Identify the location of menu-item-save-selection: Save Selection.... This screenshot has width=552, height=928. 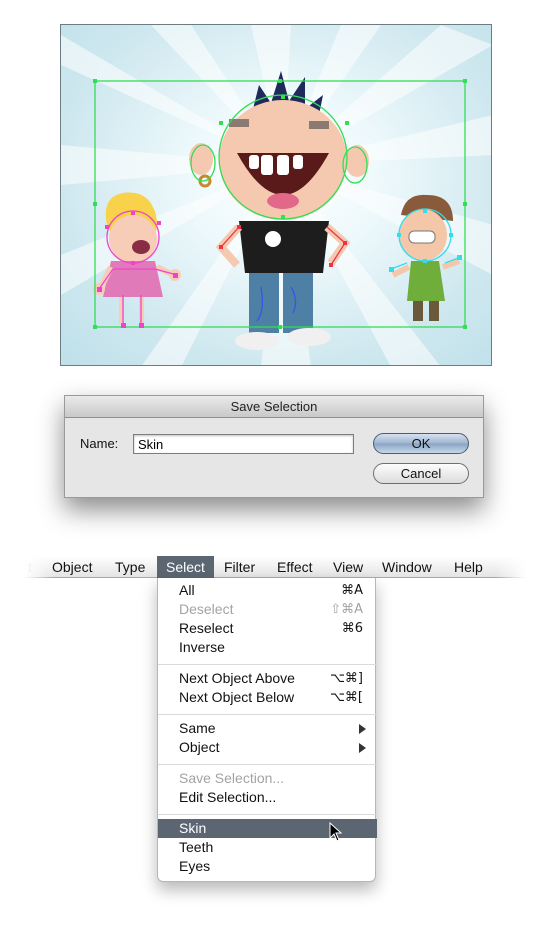
(267, 778).